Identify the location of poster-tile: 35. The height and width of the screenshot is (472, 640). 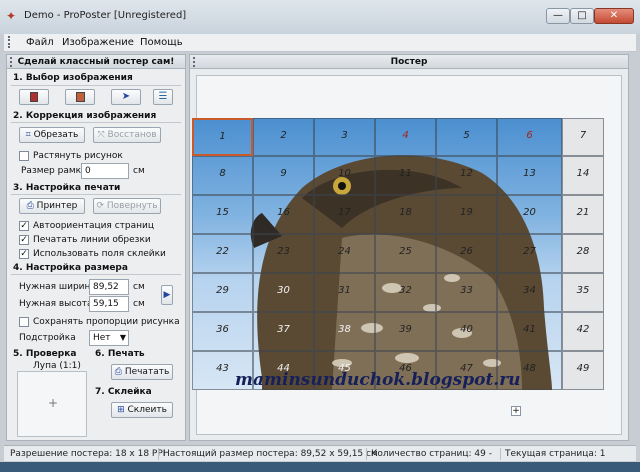
(583, 292).